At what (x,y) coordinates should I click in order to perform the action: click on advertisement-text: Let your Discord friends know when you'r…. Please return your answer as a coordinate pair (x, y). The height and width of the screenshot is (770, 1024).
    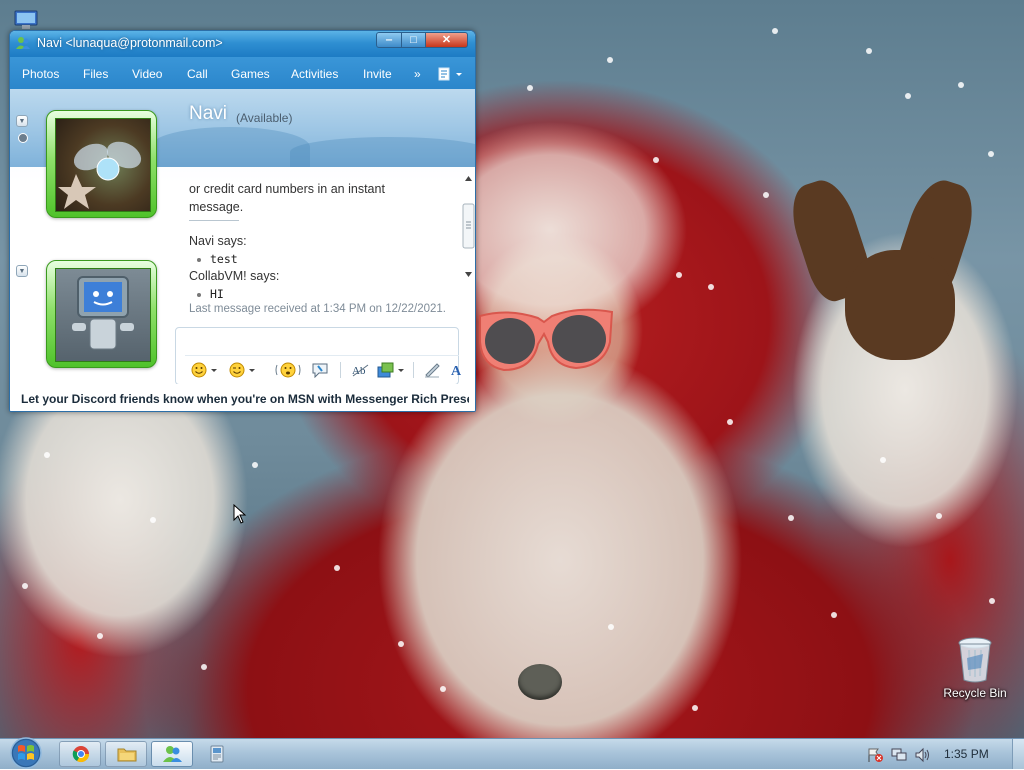
    Looking at the image, I should click on (245, 399).